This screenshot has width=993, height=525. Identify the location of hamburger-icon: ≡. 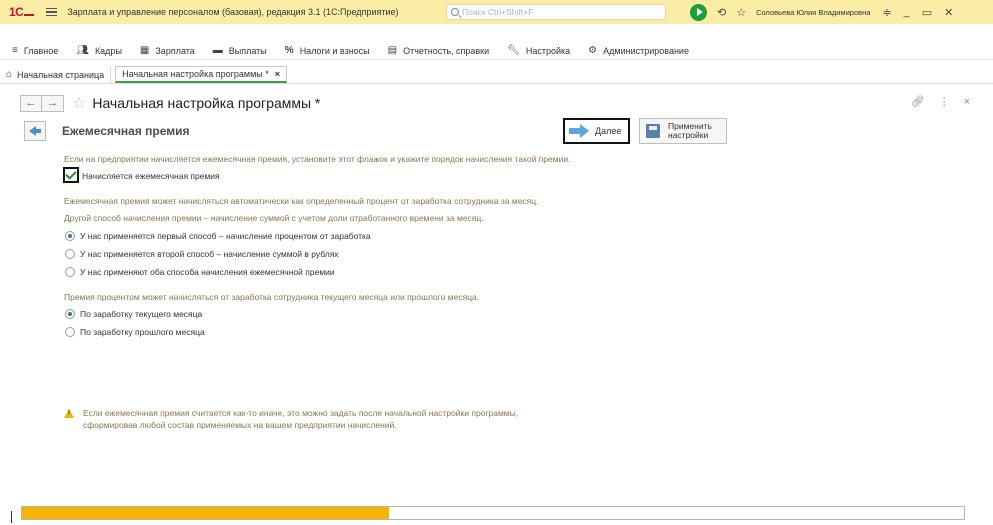
(15, 50).